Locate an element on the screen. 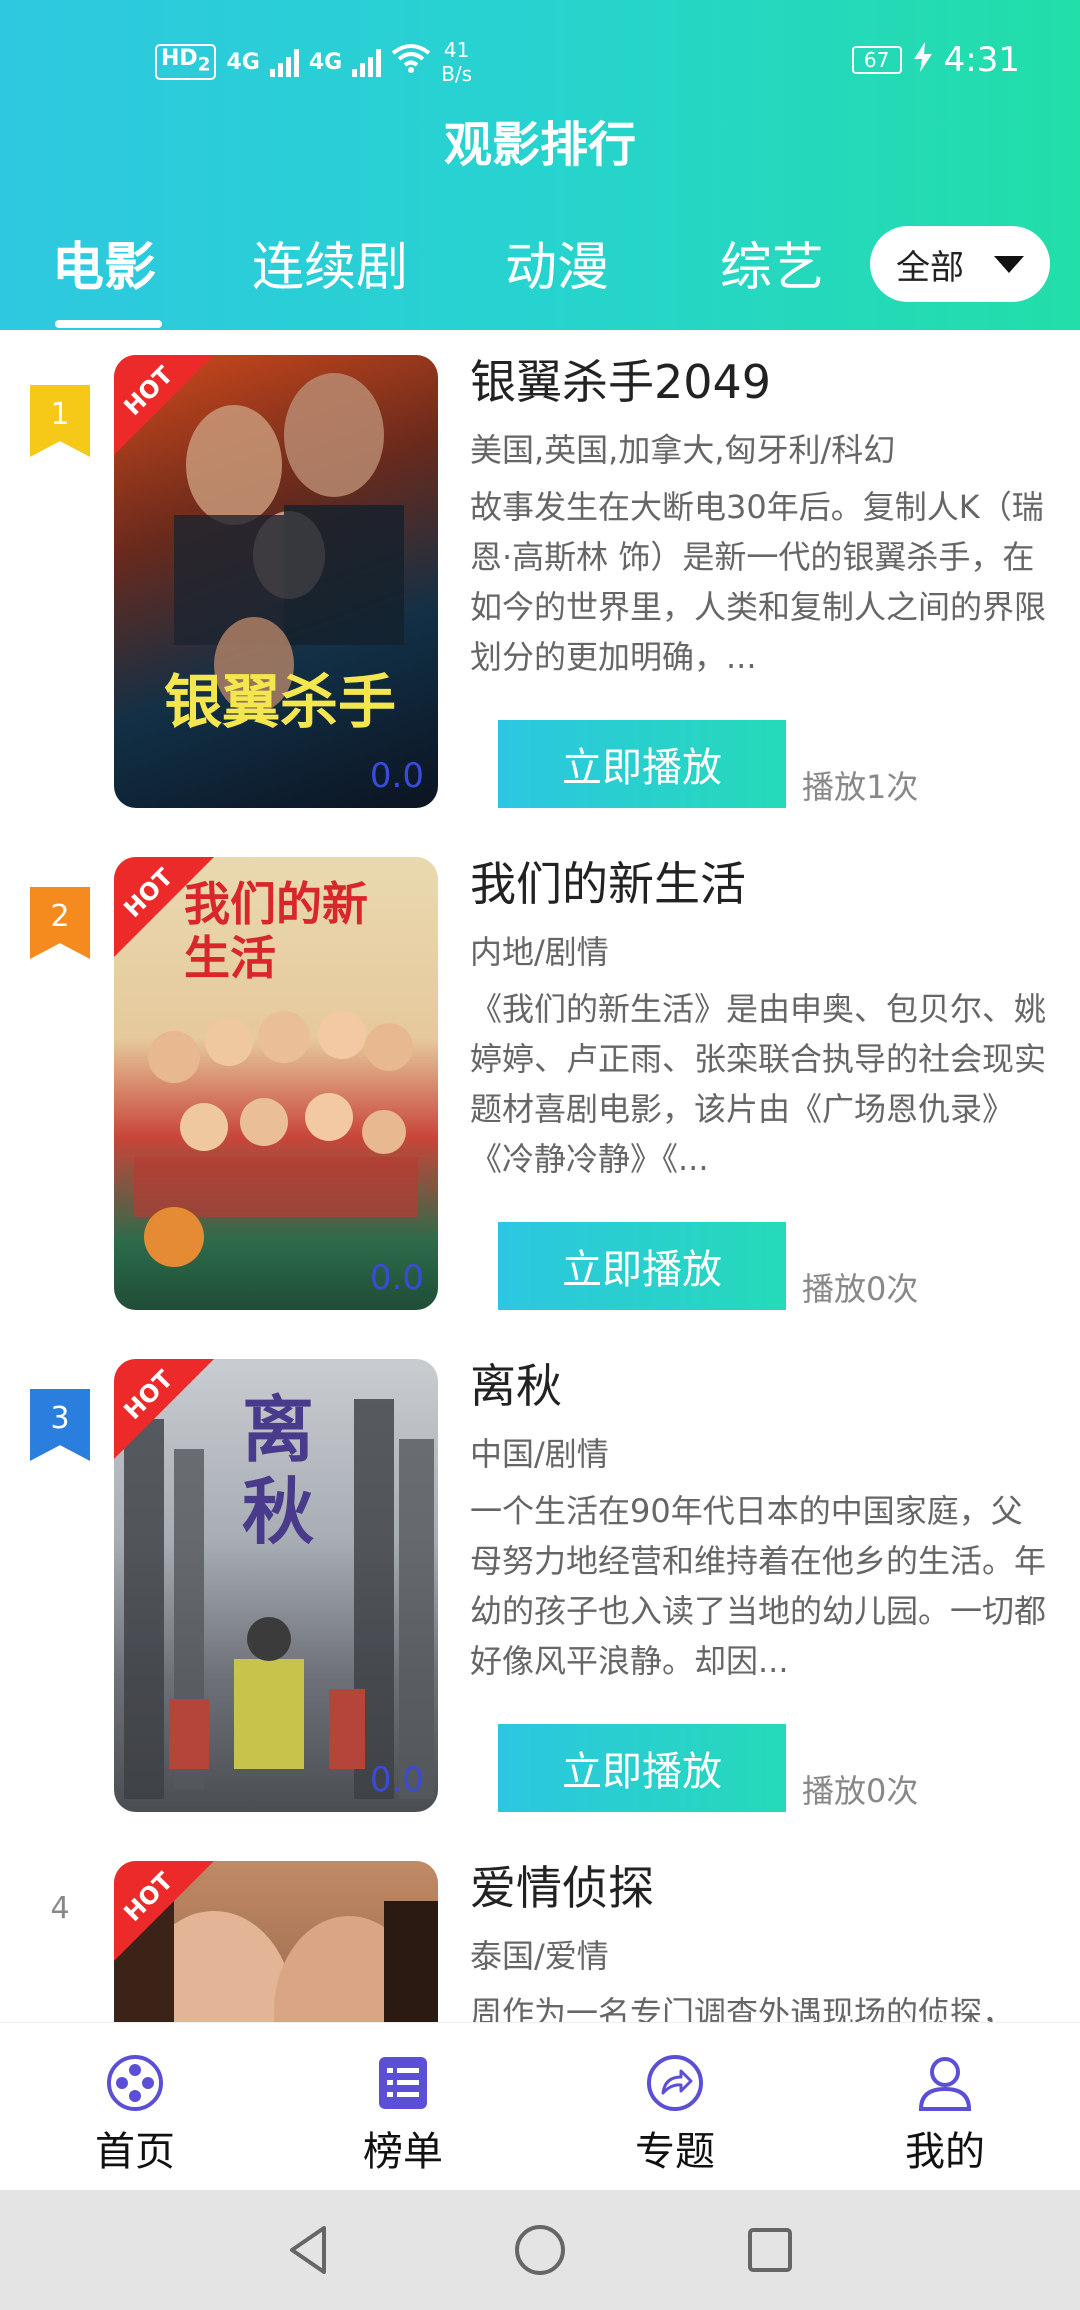 The width and height of the screenshot is (1080, 2310). net-speed-unit: B/s is located at coordinates (457, 74).